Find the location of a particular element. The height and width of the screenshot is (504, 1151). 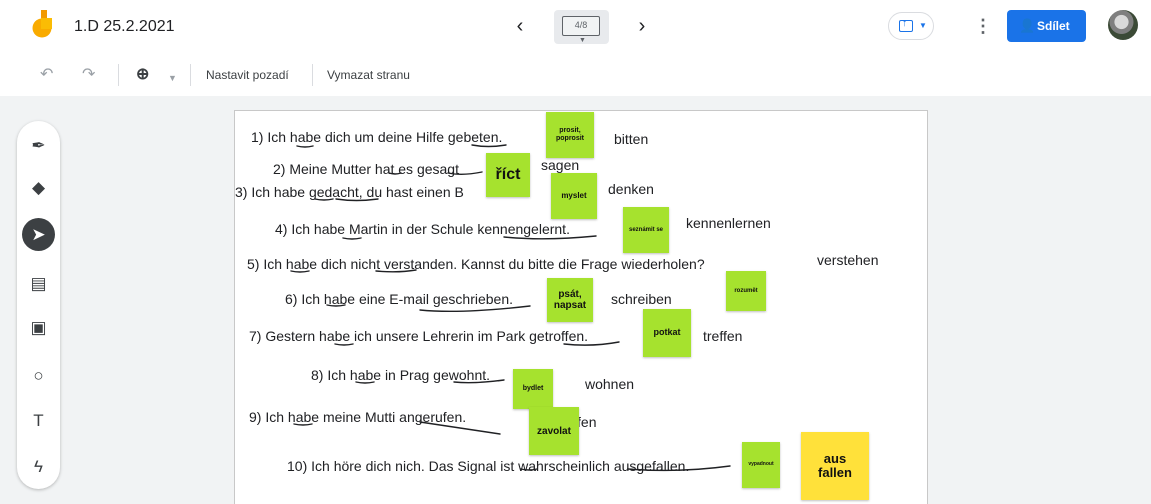

top-bar: 1.D 25.2.2021 ‹ 4/8 ▼ › ↑ ▼ ⋮ 👤 Sdílet is located at coordinates (575, 27).